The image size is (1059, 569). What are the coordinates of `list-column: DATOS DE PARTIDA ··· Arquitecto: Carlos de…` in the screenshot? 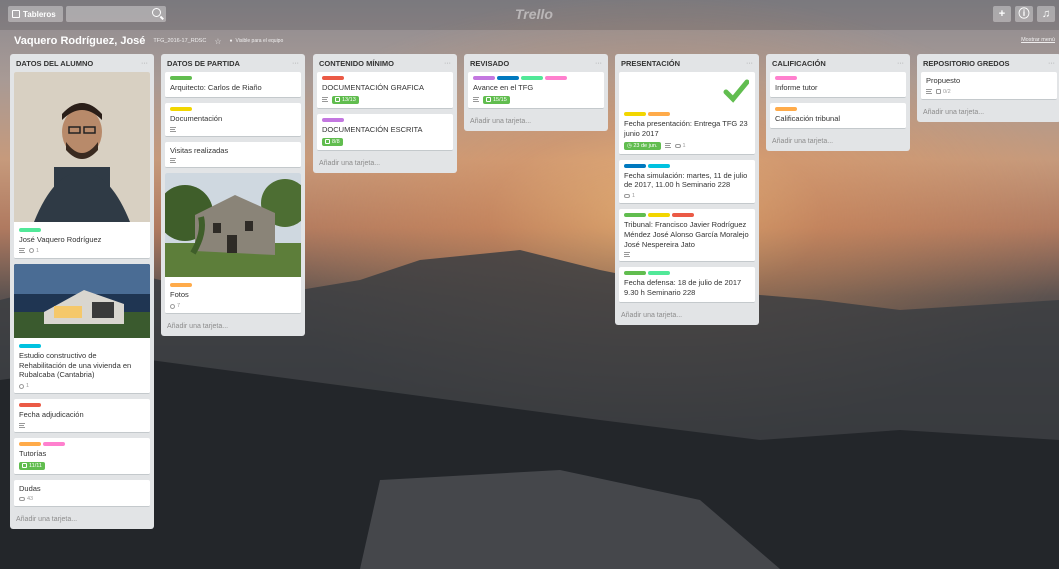 It's located at (233, 195).